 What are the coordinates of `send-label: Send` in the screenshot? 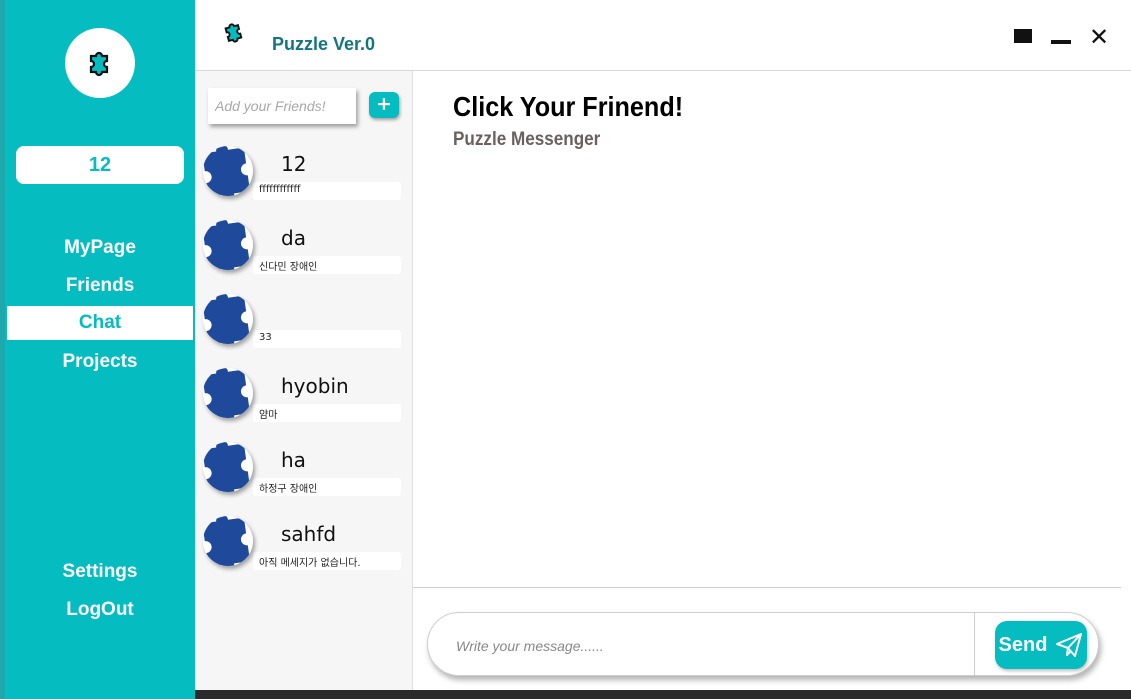 It's located at (1023, 644).